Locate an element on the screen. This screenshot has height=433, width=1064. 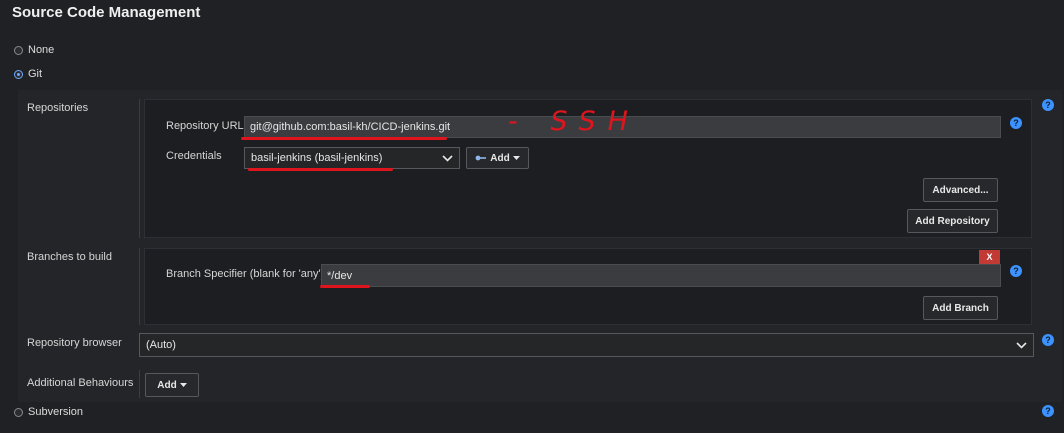
repository-url-help-icon: ? is located at coordinates (1016, 123).